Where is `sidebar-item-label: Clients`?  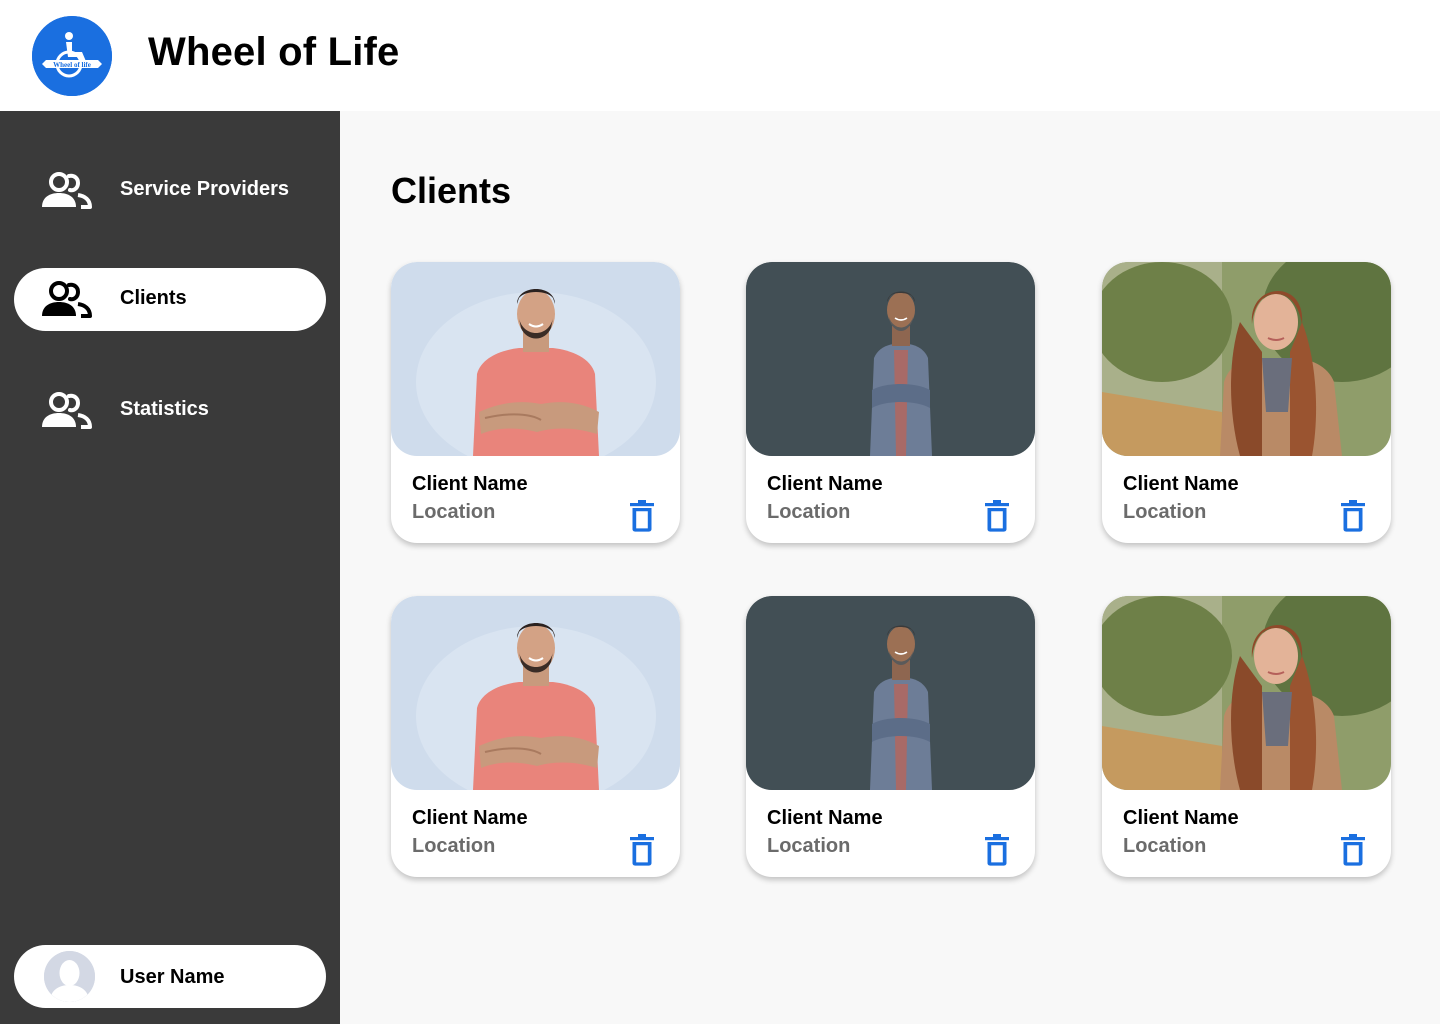
sidebar-item-label: Clients is located at coordinates (153, 298).